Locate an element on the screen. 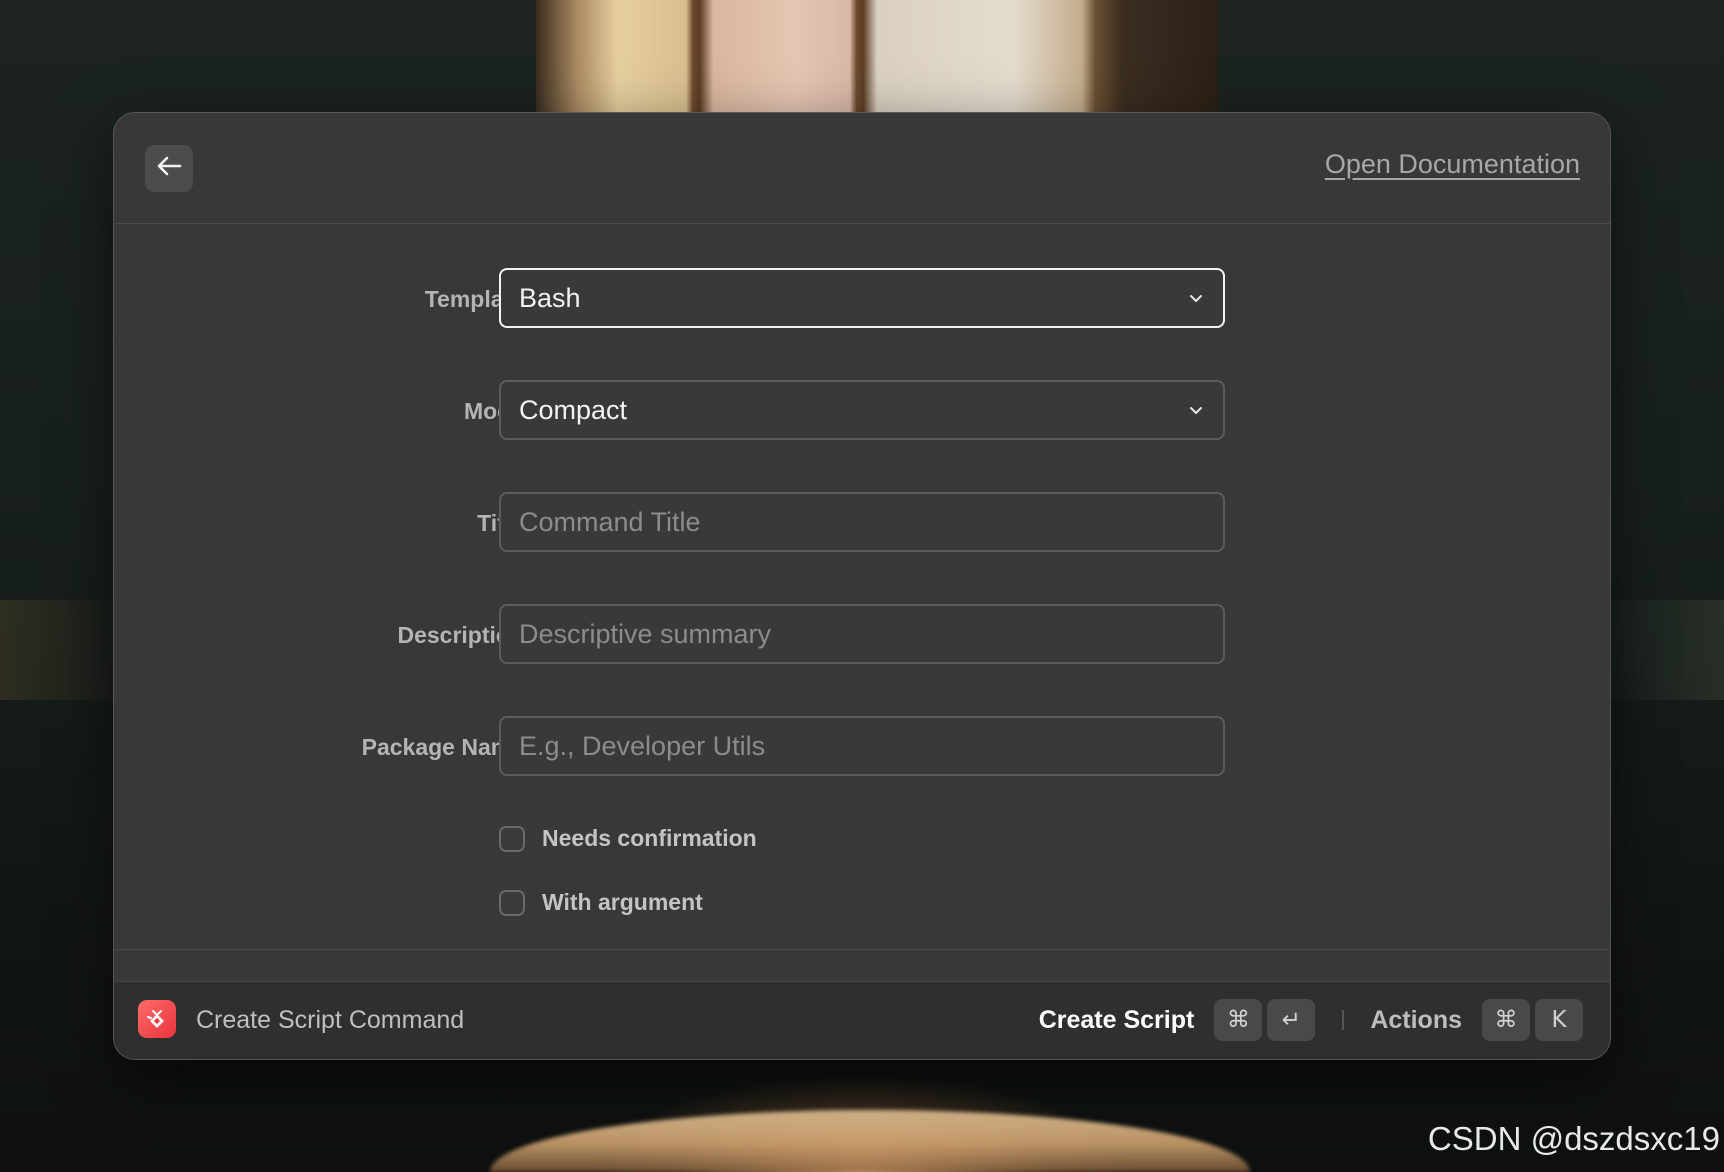 This screenshot has height=1172, width=1724. template-select: Bash is located at coordinates (862, 298).